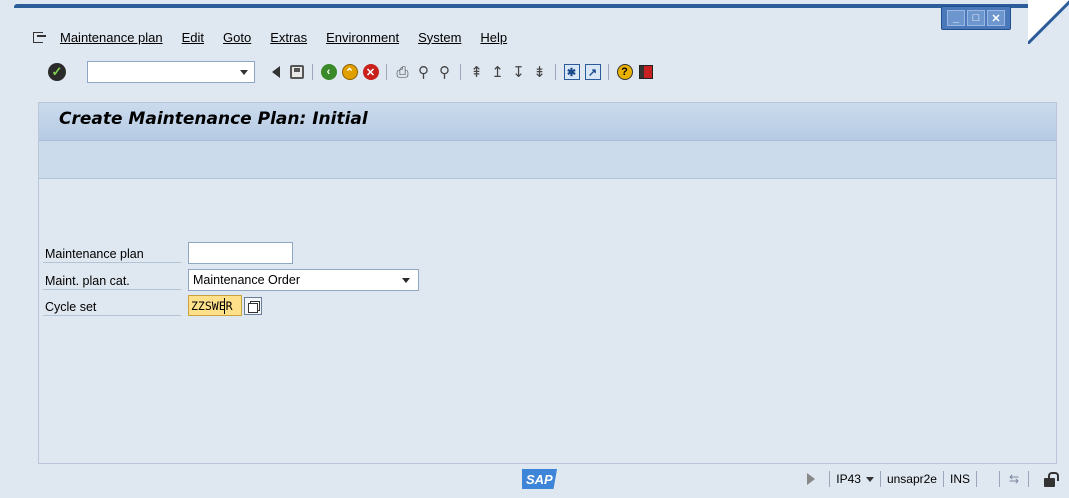  What do you see at coordinates (244, 72) in the screenshot?
I see `command-field-dropdown-icon` at bounding box center [244, 72].